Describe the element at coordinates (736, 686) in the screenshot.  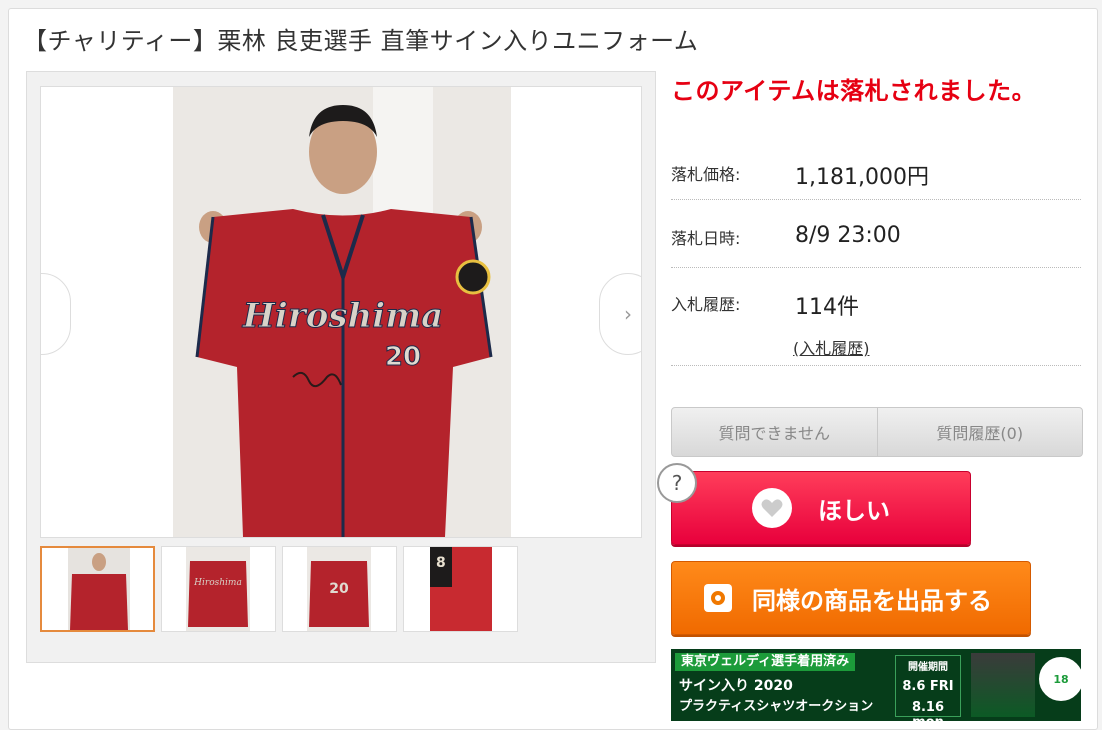
I see `banner-line-1: サイン入り 2020` at that location.